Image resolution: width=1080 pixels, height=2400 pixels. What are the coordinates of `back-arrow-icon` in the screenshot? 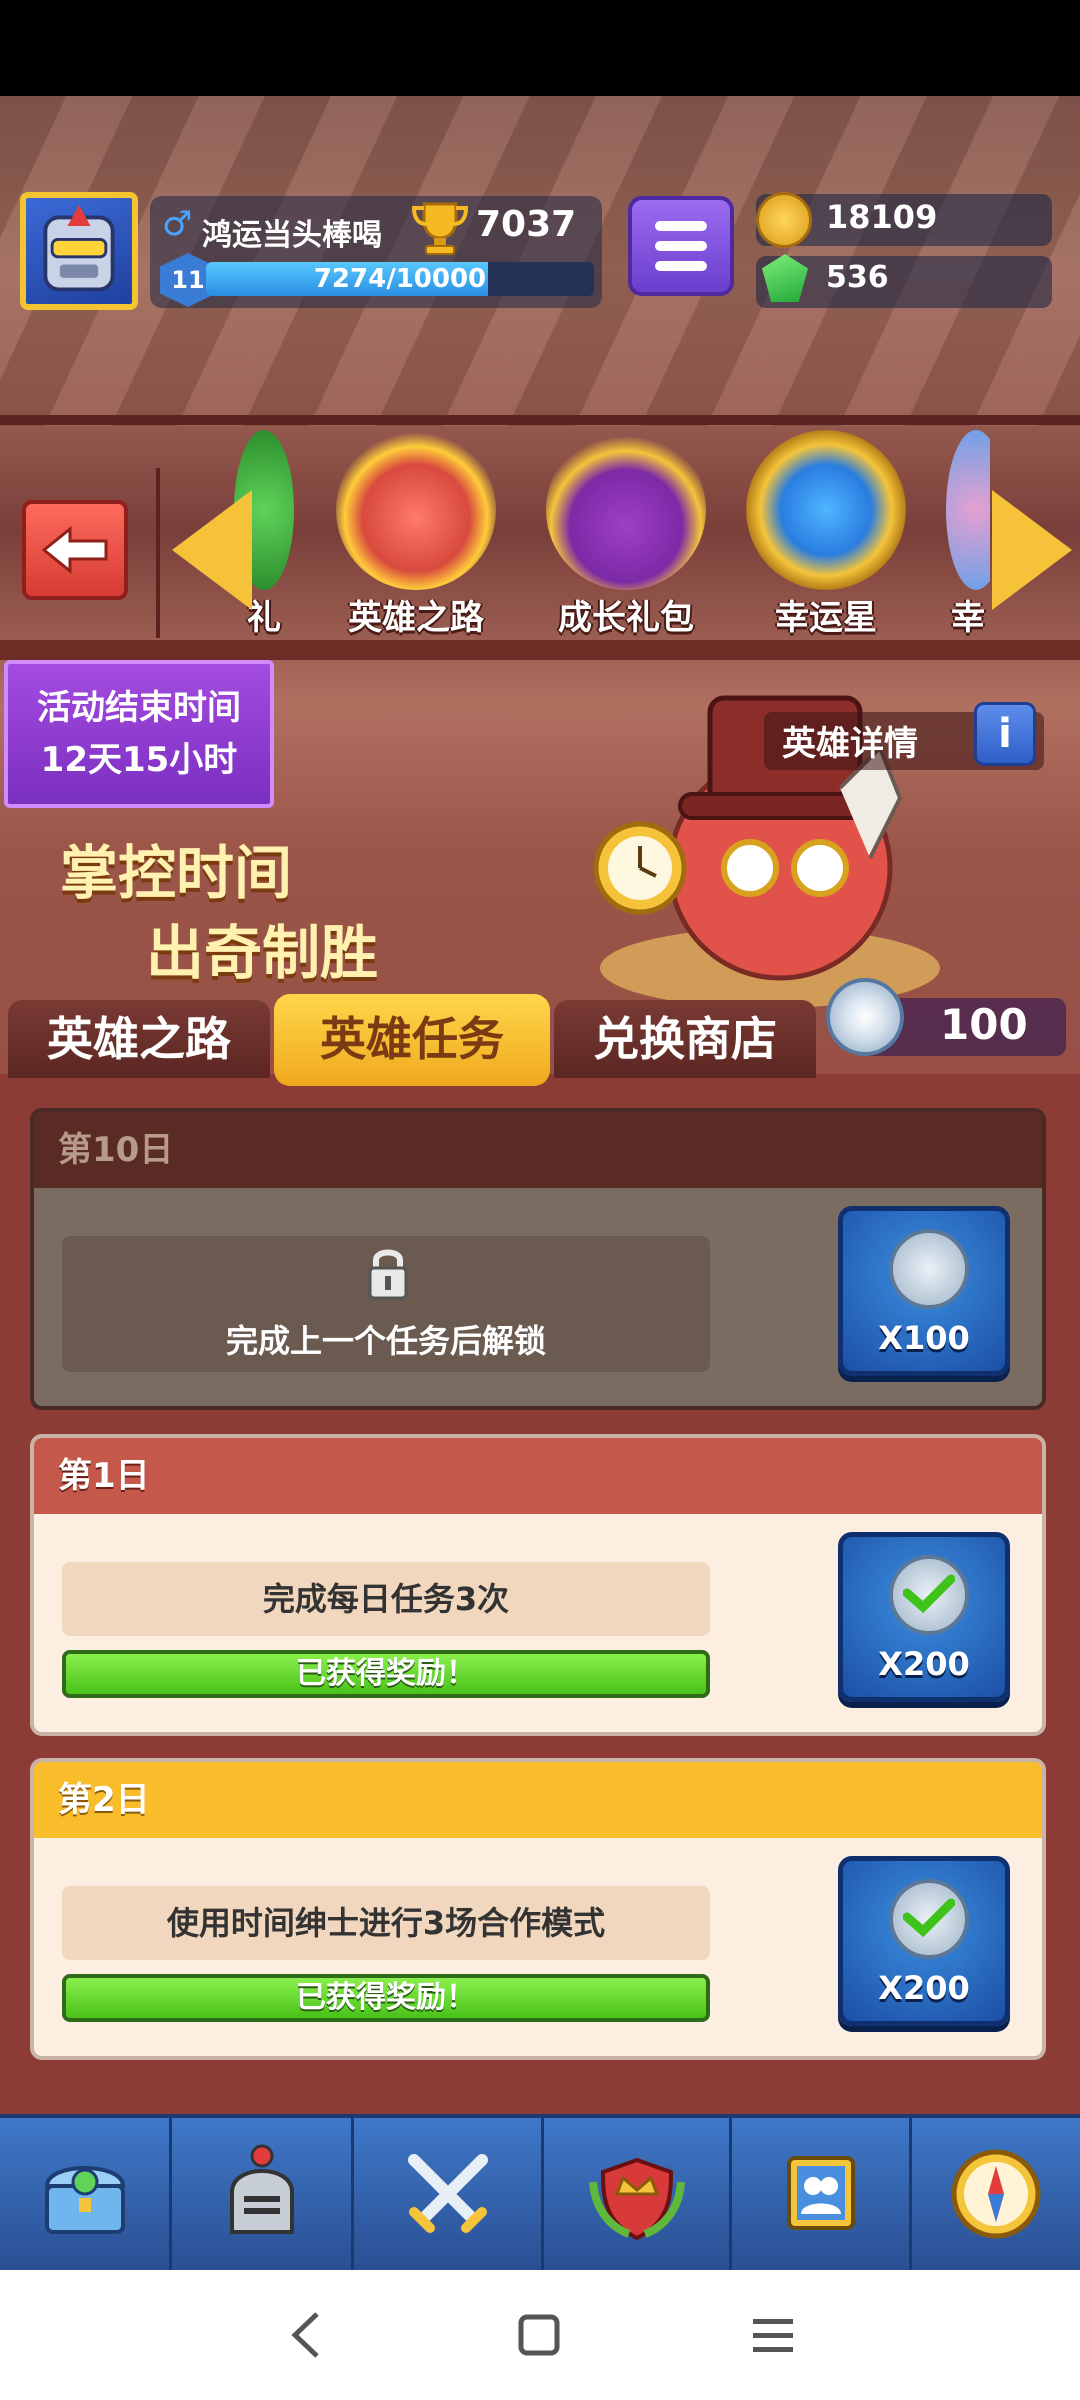 It's located at (74, 550).